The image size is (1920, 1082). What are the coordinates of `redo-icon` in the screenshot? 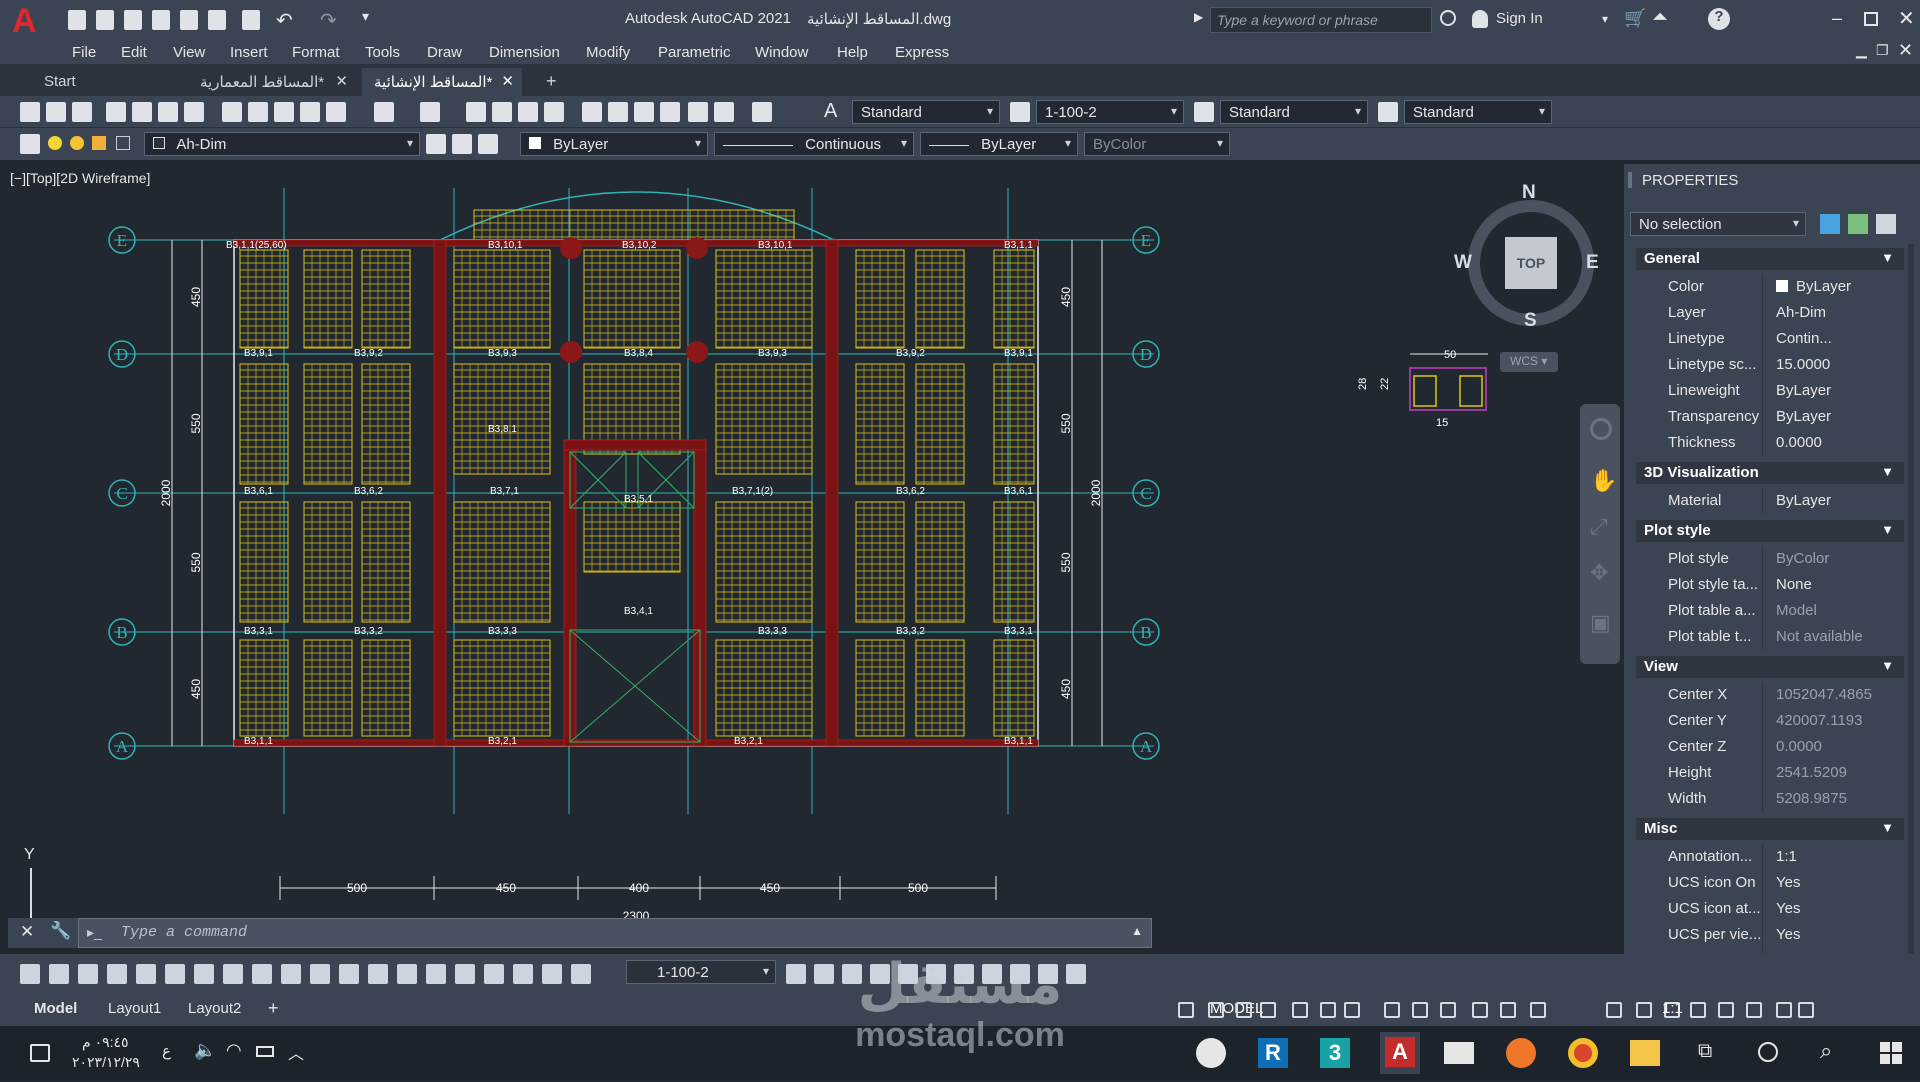 It's located at (430, 112).